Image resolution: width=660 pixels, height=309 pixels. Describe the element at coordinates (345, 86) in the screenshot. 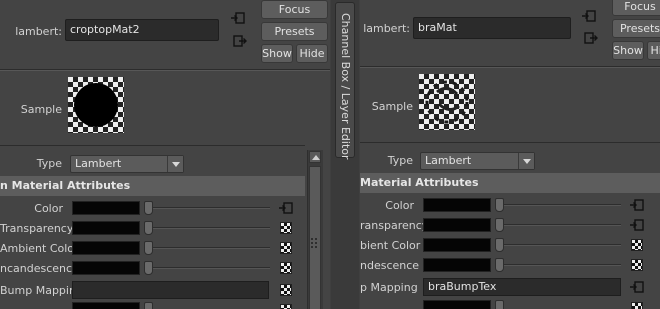

I see `tab-label: Channel Box / Layer Editor` at that location.